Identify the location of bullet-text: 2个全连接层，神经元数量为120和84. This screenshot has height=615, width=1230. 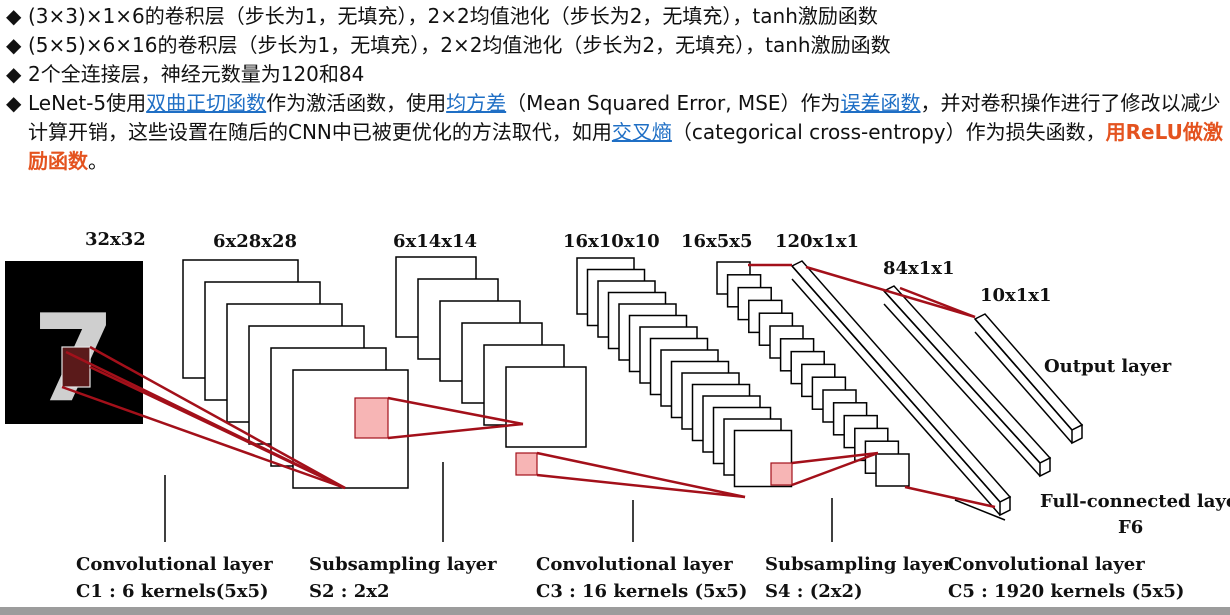
(196, 74).